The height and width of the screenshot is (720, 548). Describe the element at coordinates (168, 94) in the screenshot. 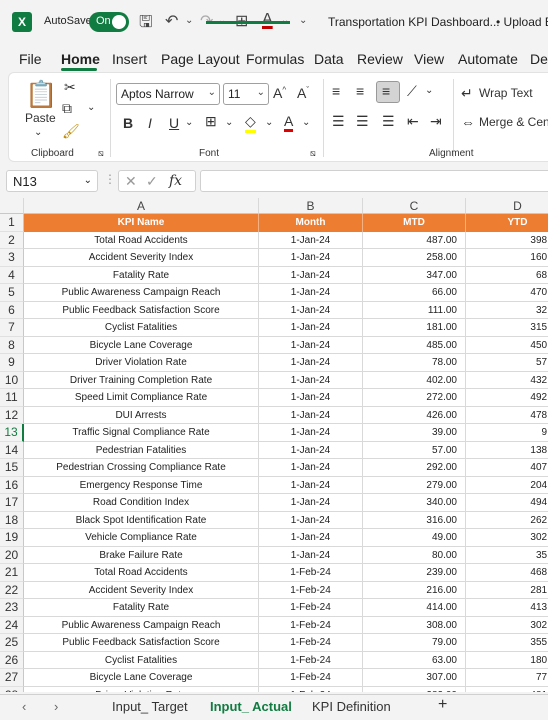

I see `font-name-combo: Aptos Narrow ⌄` at that location.